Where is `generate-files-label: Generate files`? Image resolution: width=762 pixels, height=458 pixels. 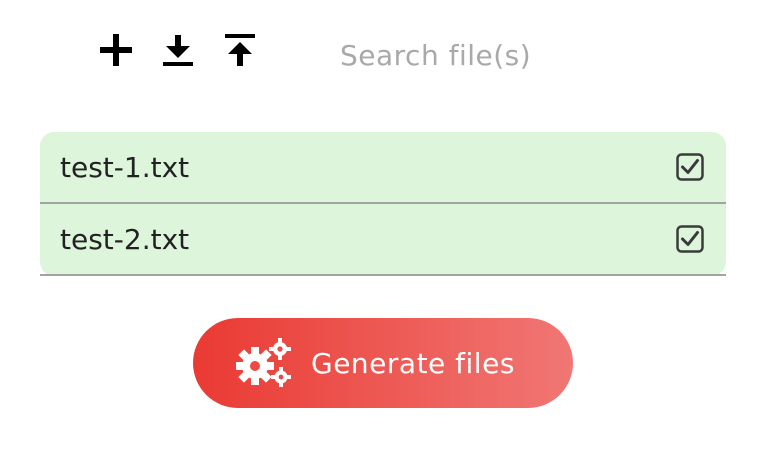
generate-files-label: Generate files is located at coordinates (413, 363).